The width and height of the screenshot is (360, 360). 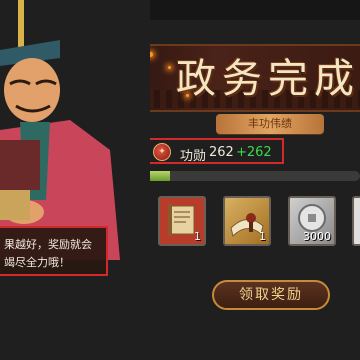 What do you see at coordinates (317, 236) in the screenshot?
I see `reward-count: 3000` at bounding box center [317, 236].